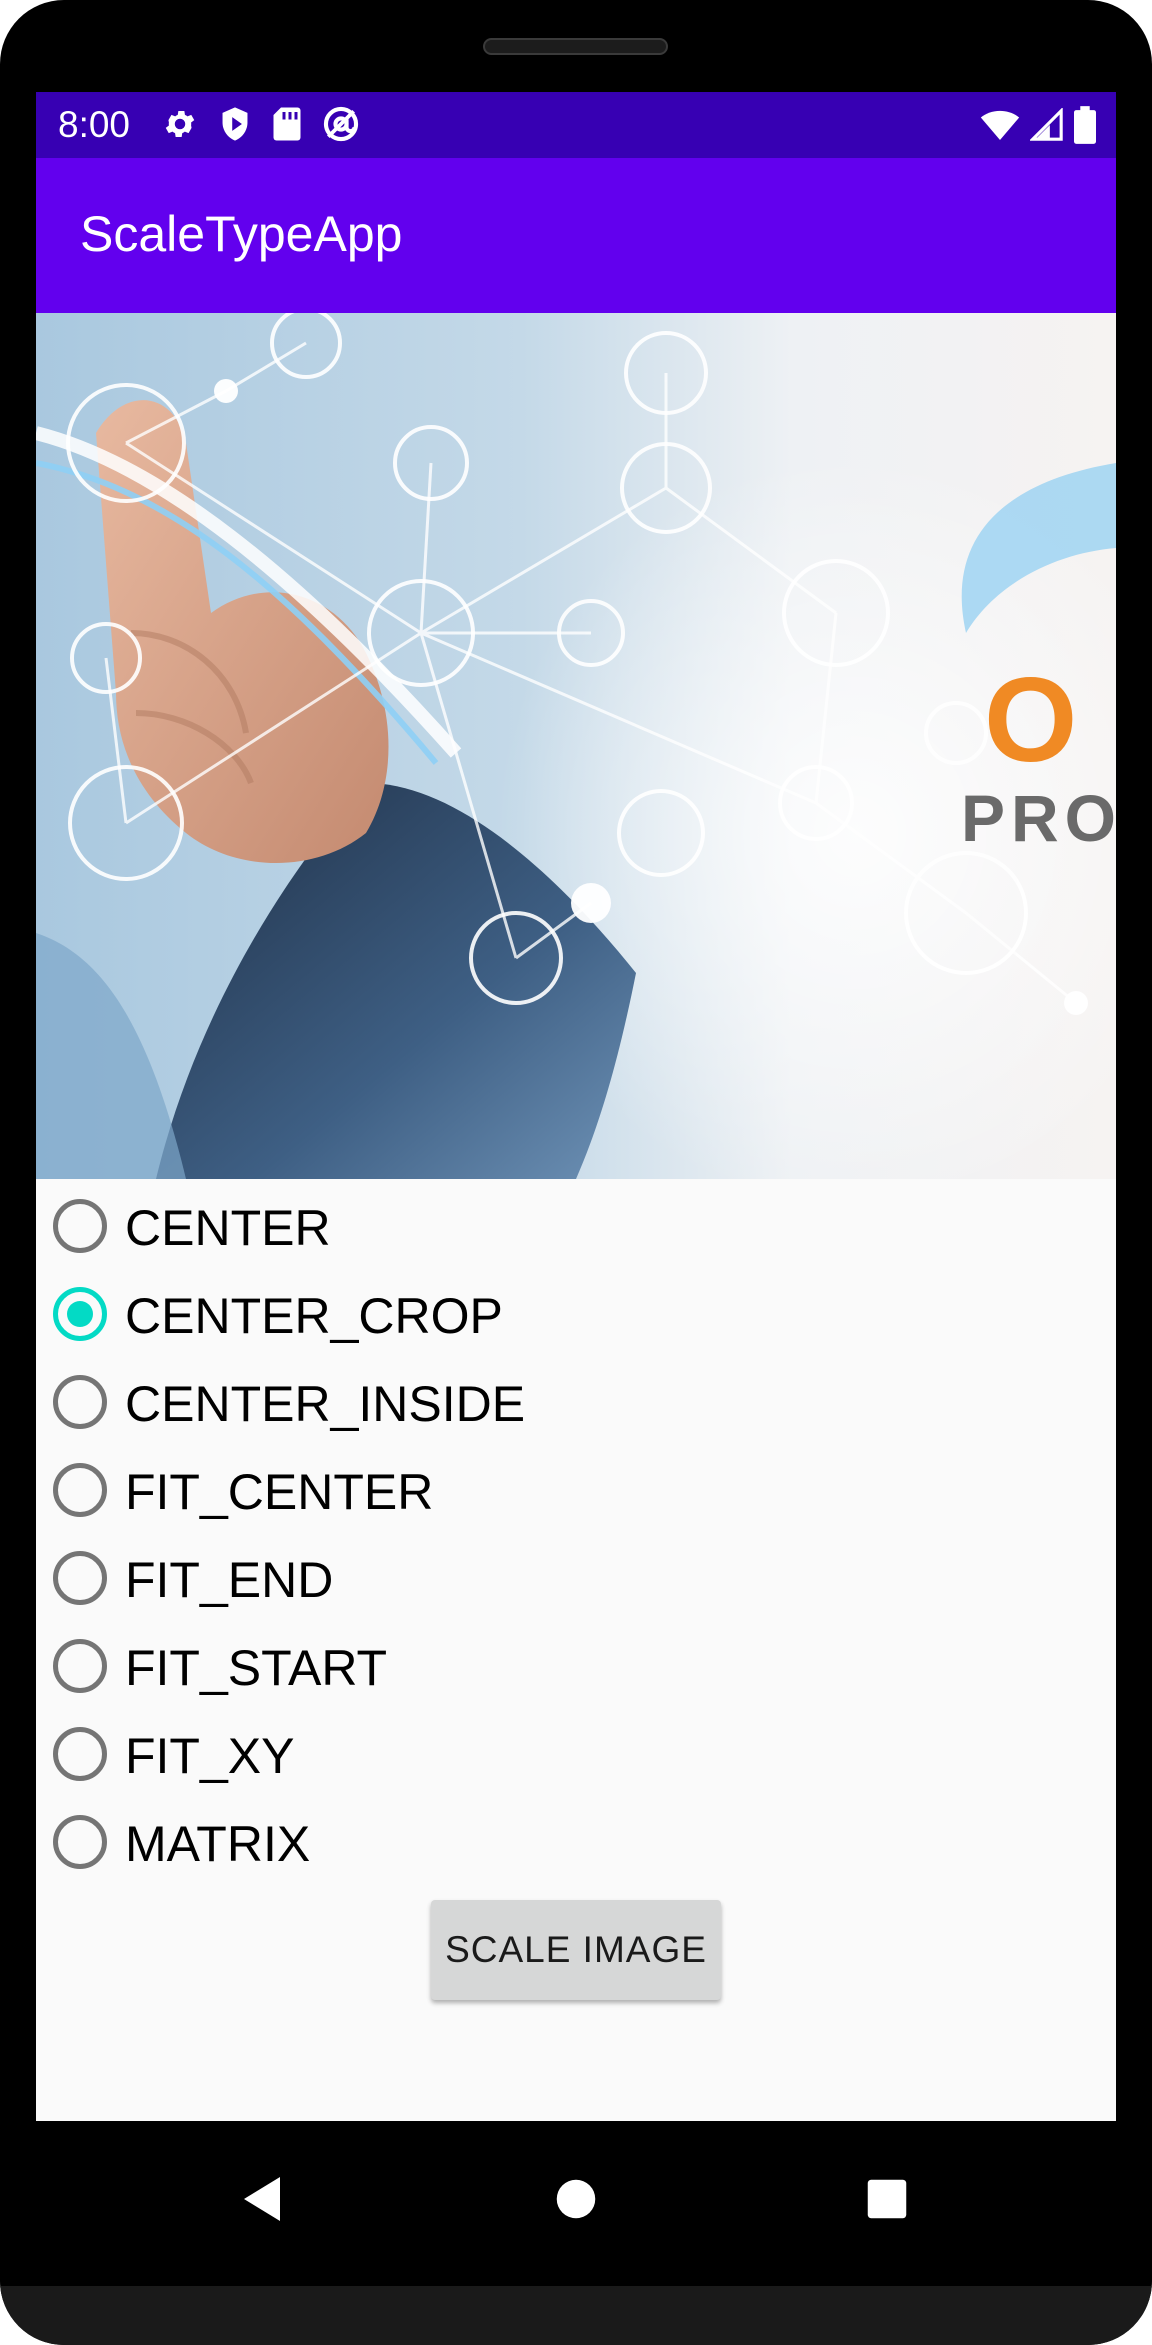  What do you see at coordinates (341, 124) in the screenshot?
I see `at-sign-icon` at bounding box center [341, 124].